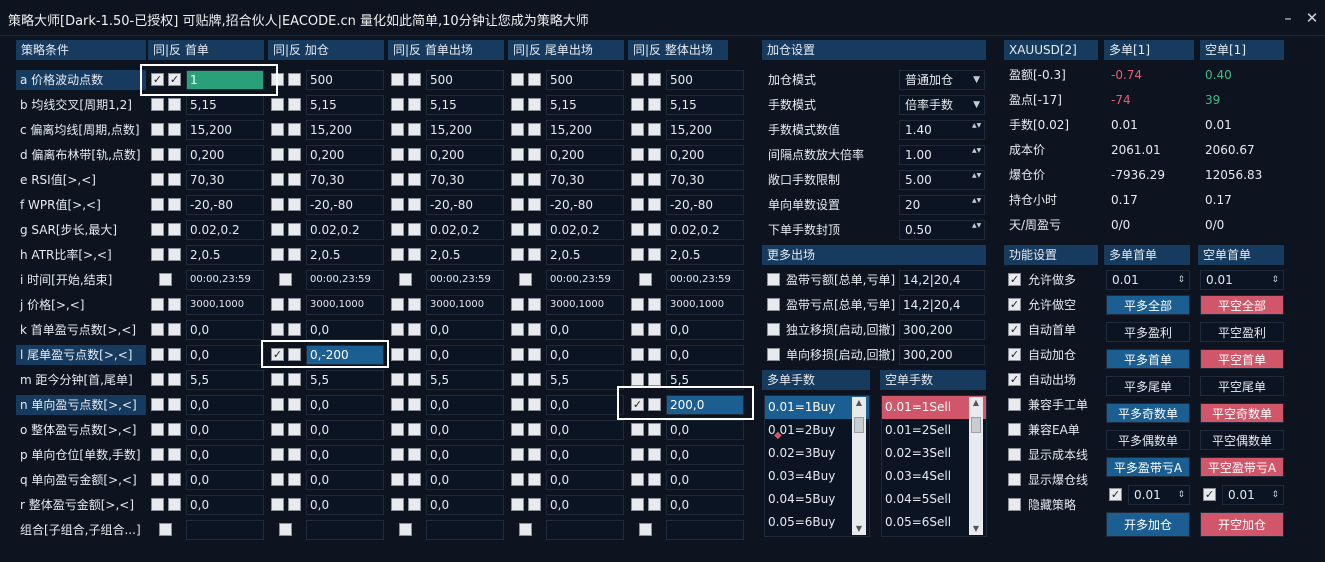 This screenshot has height=562, width=1325. I want to click on condition-input-5-2: -20,-80, so click(465, 205).